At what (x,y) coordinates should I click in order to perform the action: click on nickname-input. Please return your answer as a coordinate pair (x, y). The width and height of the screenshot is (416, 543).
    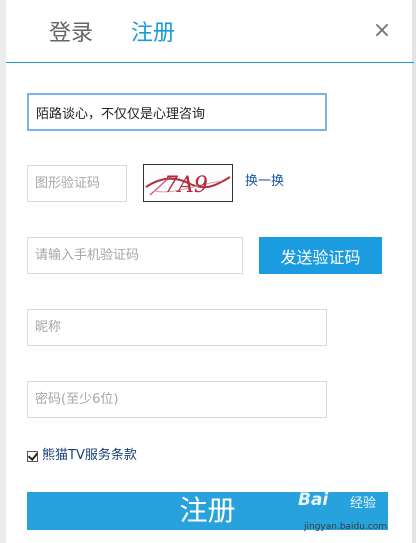
    Looking at the image, I should click on (177, 327).